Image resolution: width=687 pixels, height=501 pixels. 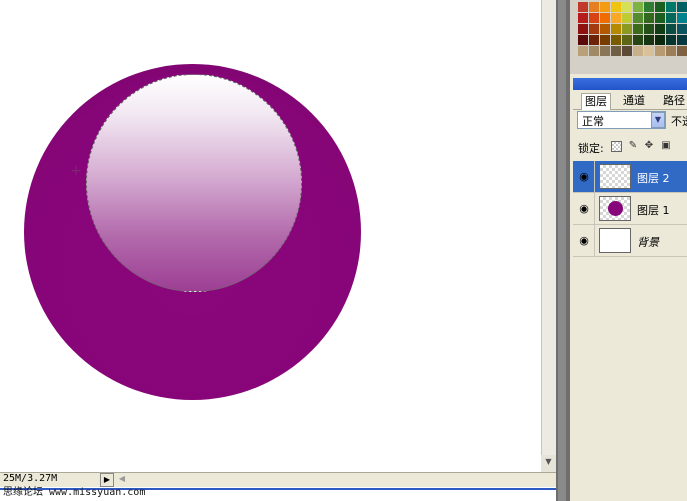 I want to click on blend-mode-value: 正常, so click(x=593, y=121).